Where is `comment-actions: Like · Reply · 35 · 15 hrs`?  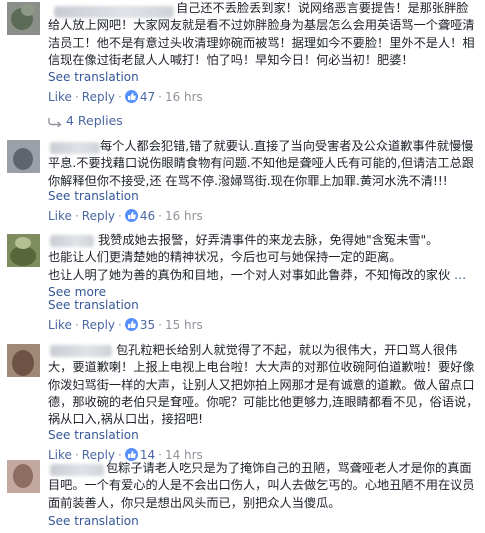 comment-actions: Like · Reply · 35 · 15 hrs is located at coordinates (125, 325).